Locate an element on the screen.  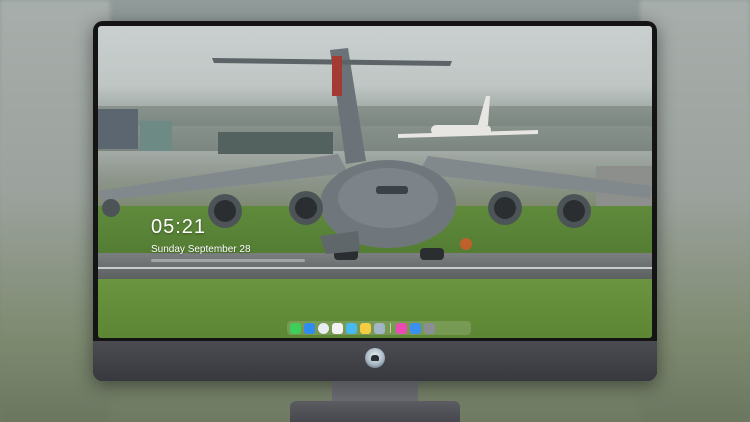
alien-logo-icon is located at coordinates (375, 358).